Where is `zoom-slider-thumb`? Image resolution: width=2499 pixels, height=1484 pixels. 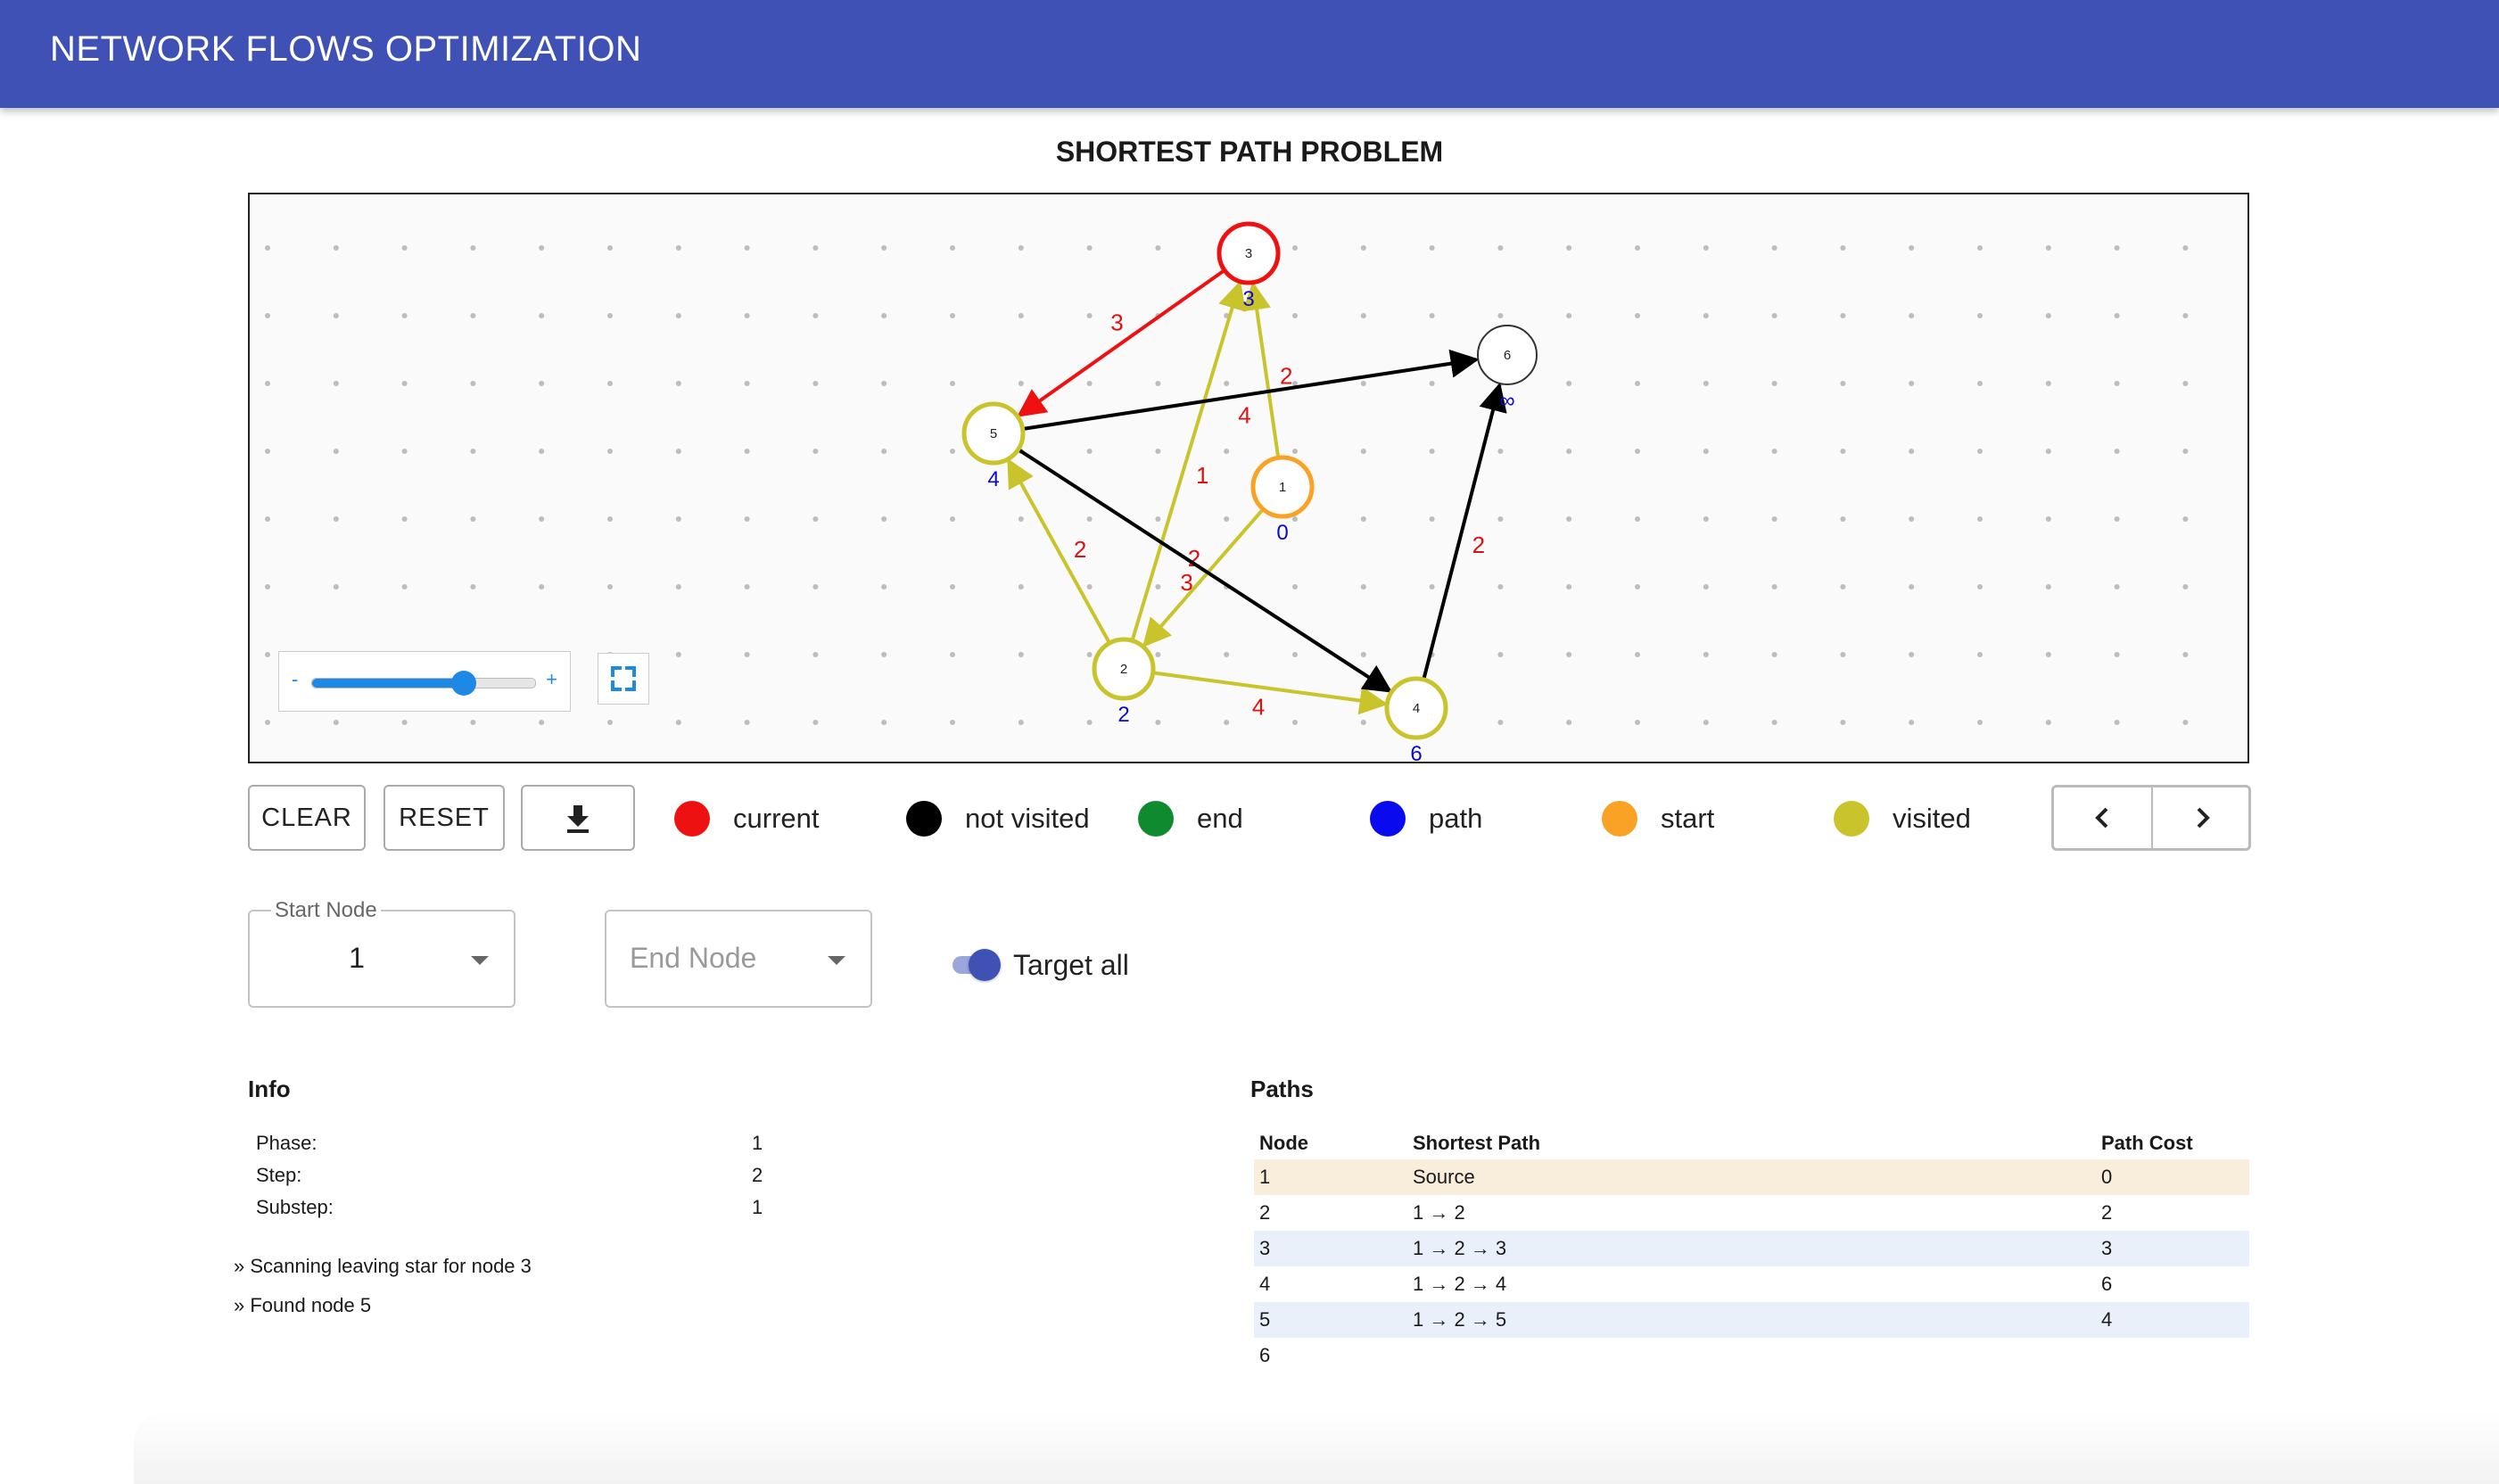
zoom-slider-thumb is located at coordinates (463, 683).